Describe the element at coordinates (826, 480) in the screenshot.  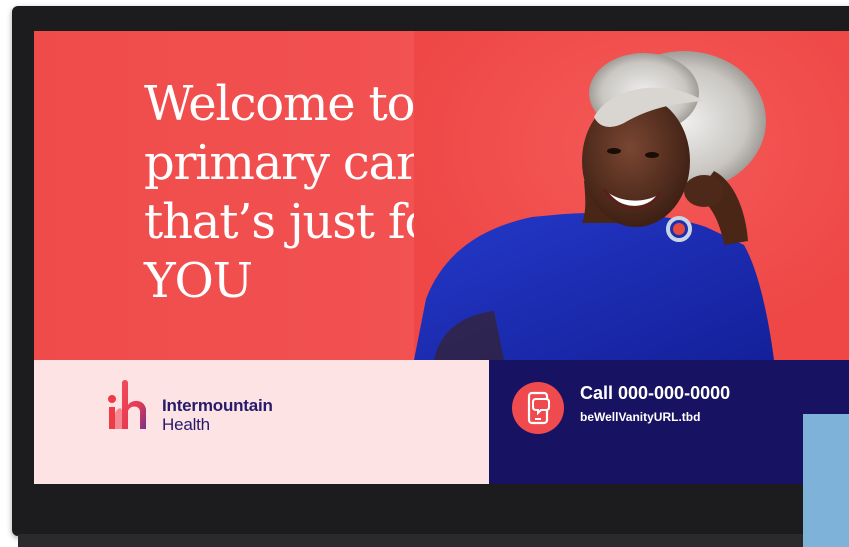
I see `background-card` at that location.